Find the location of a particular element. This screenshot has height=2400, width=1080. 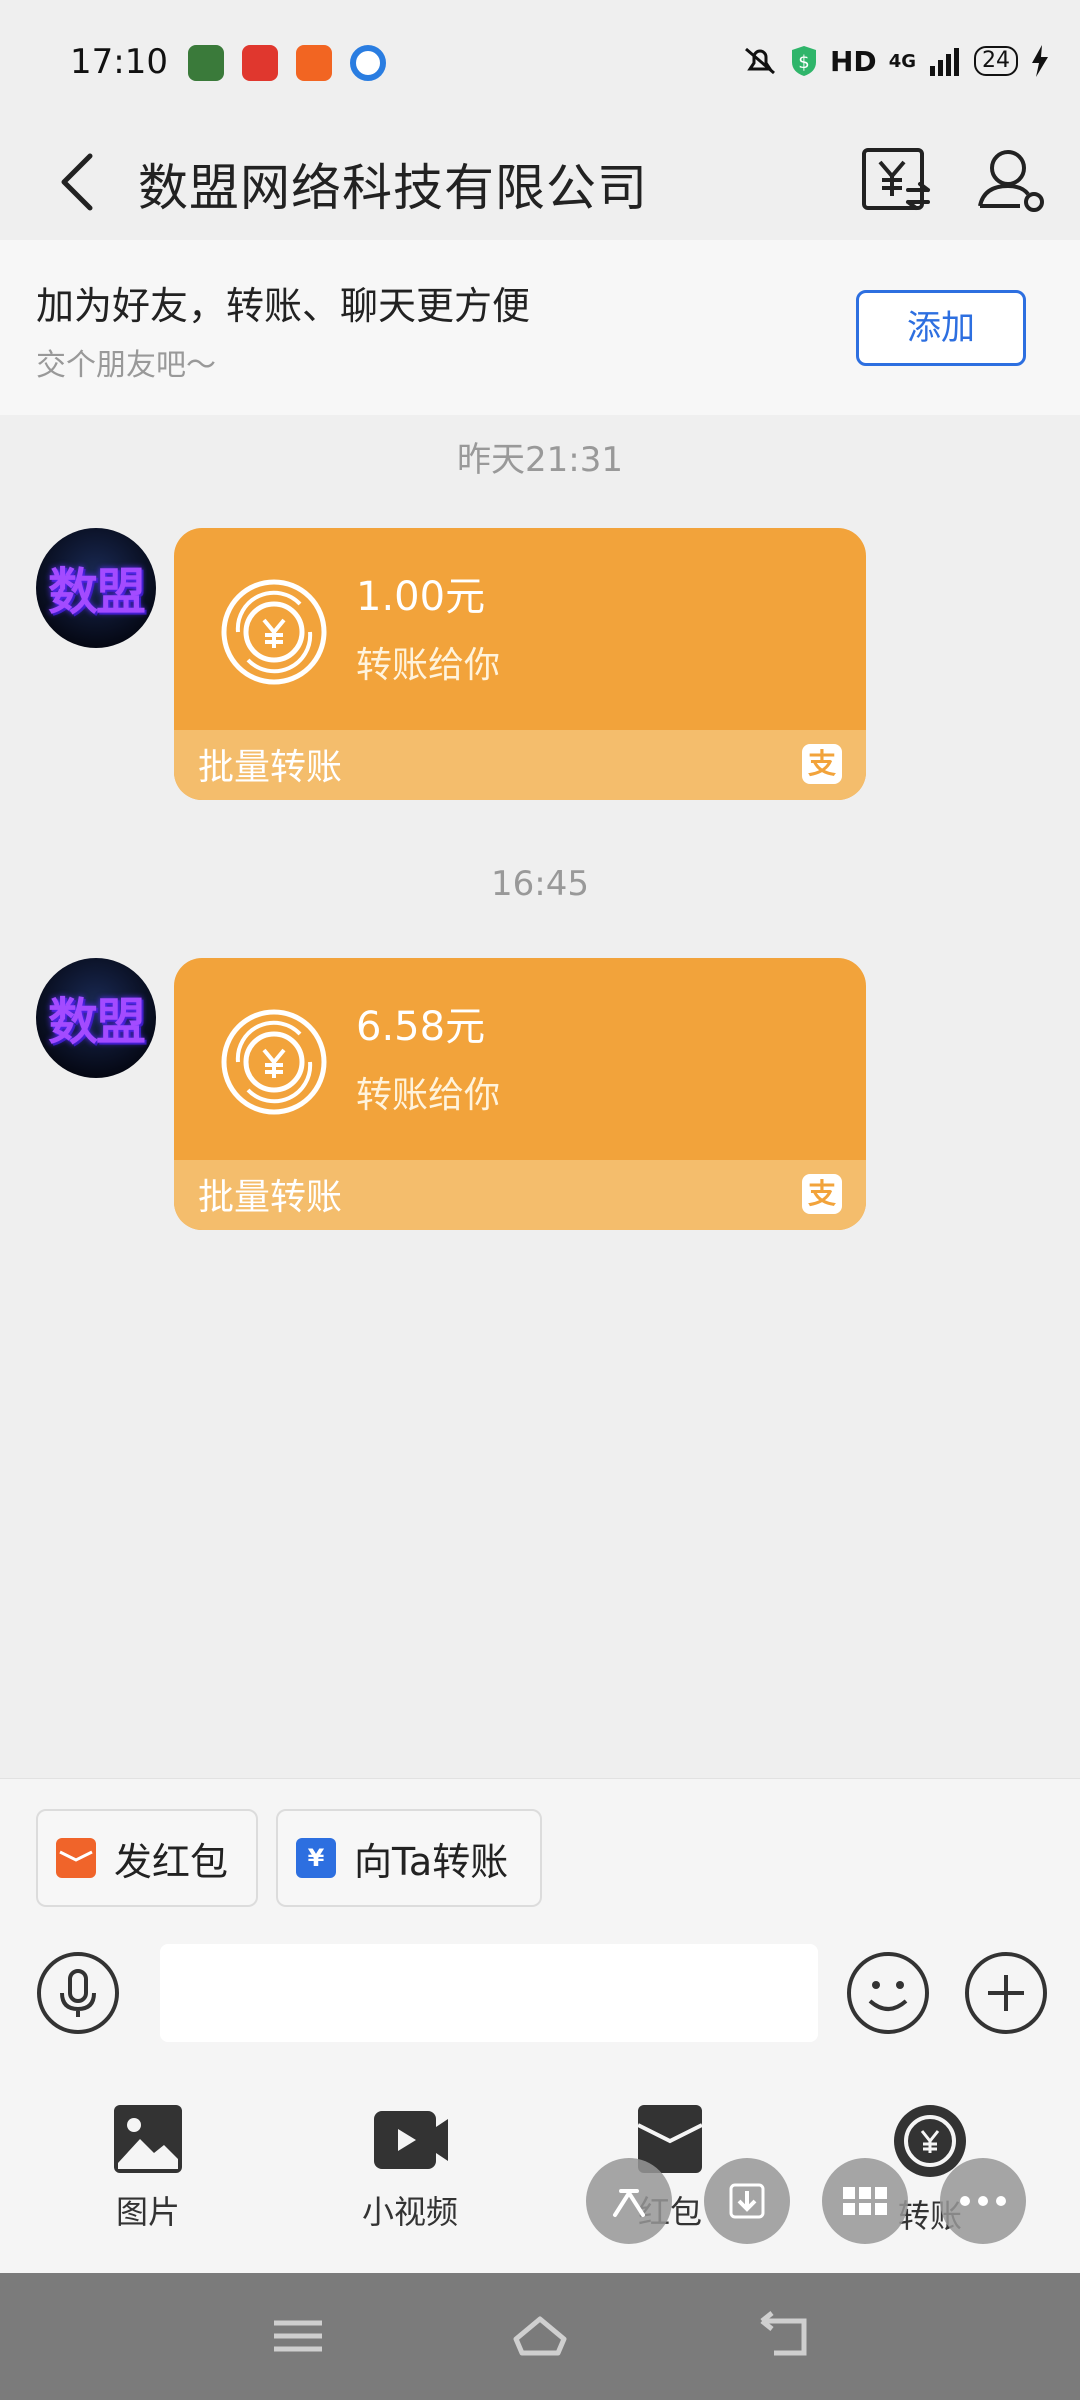

hd-indicator: HD is located at coordinates (853, 61).